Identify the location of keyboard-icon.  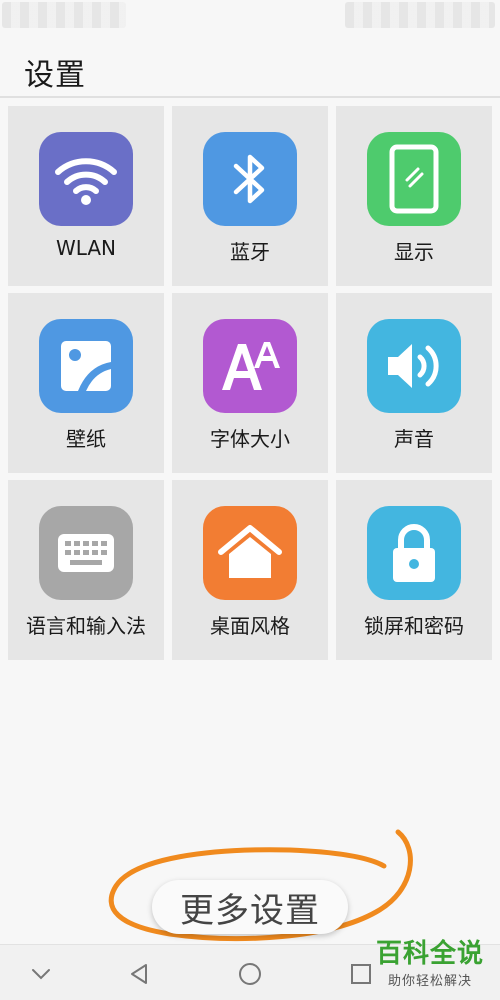
(86, 553).